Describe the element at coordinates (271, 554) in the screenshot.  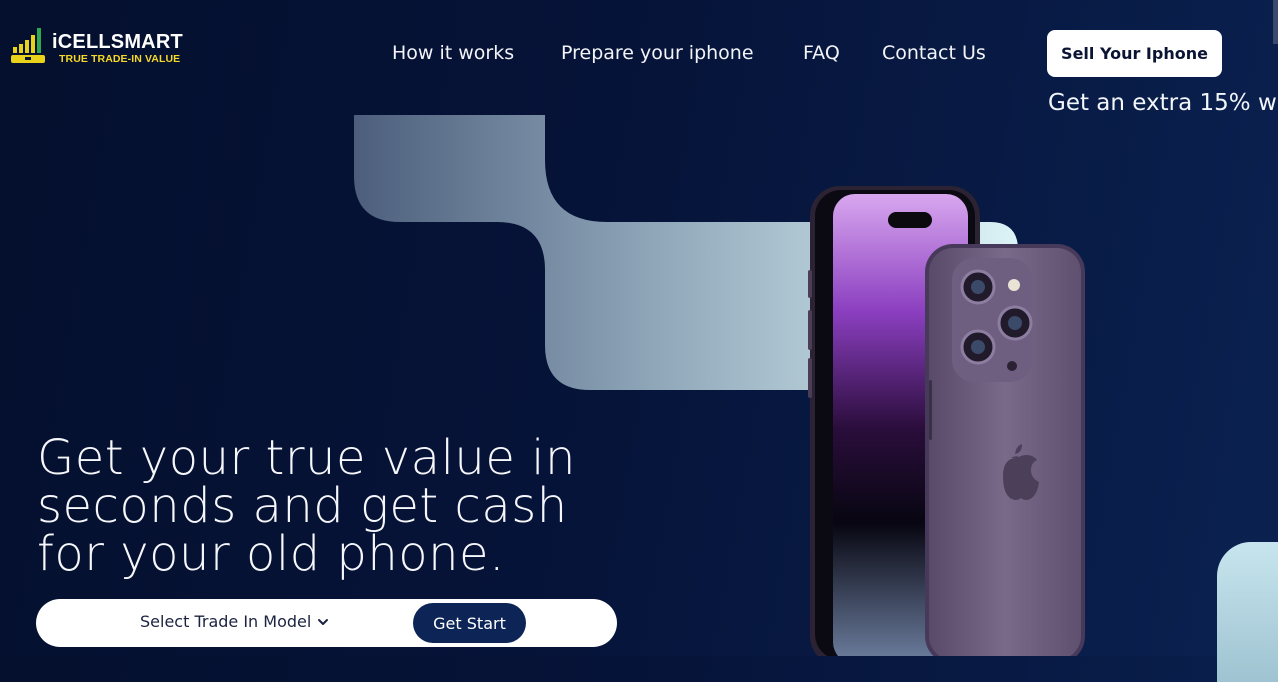
I see `hero-title-line: for your old phone.` at that location.